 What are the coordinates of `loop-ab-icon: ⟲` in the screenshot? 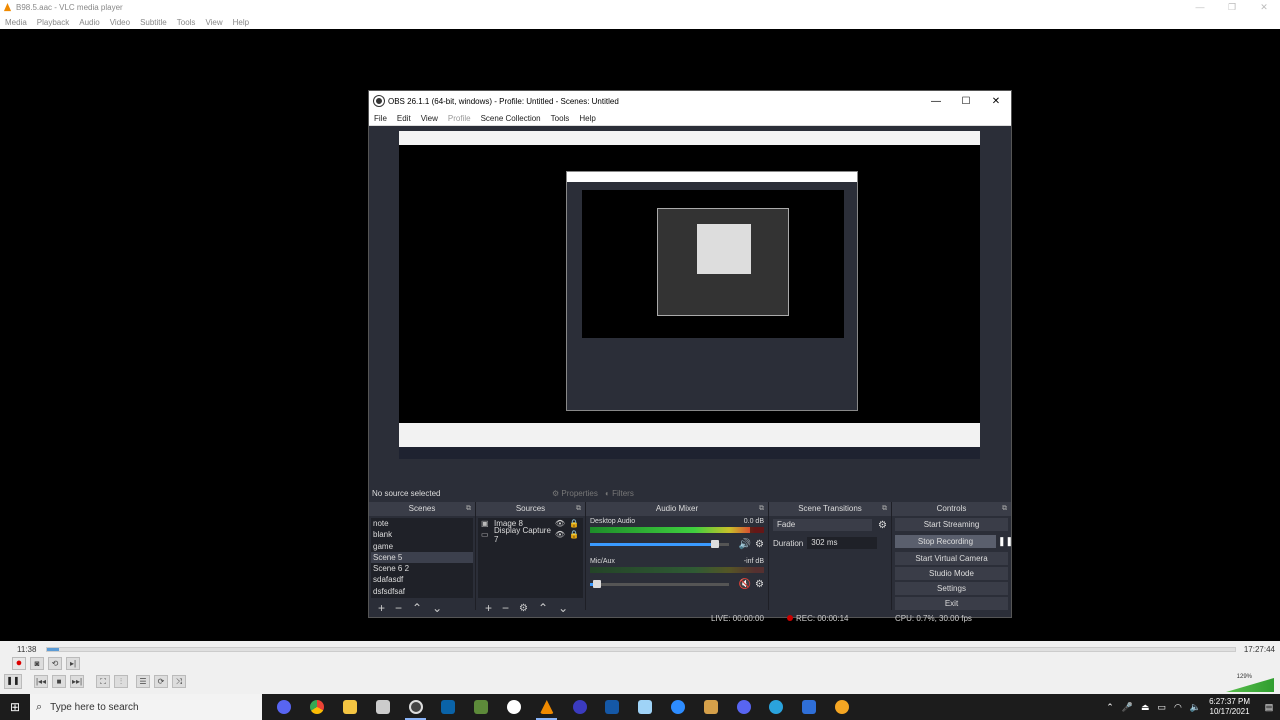 It's located at (55, 663).